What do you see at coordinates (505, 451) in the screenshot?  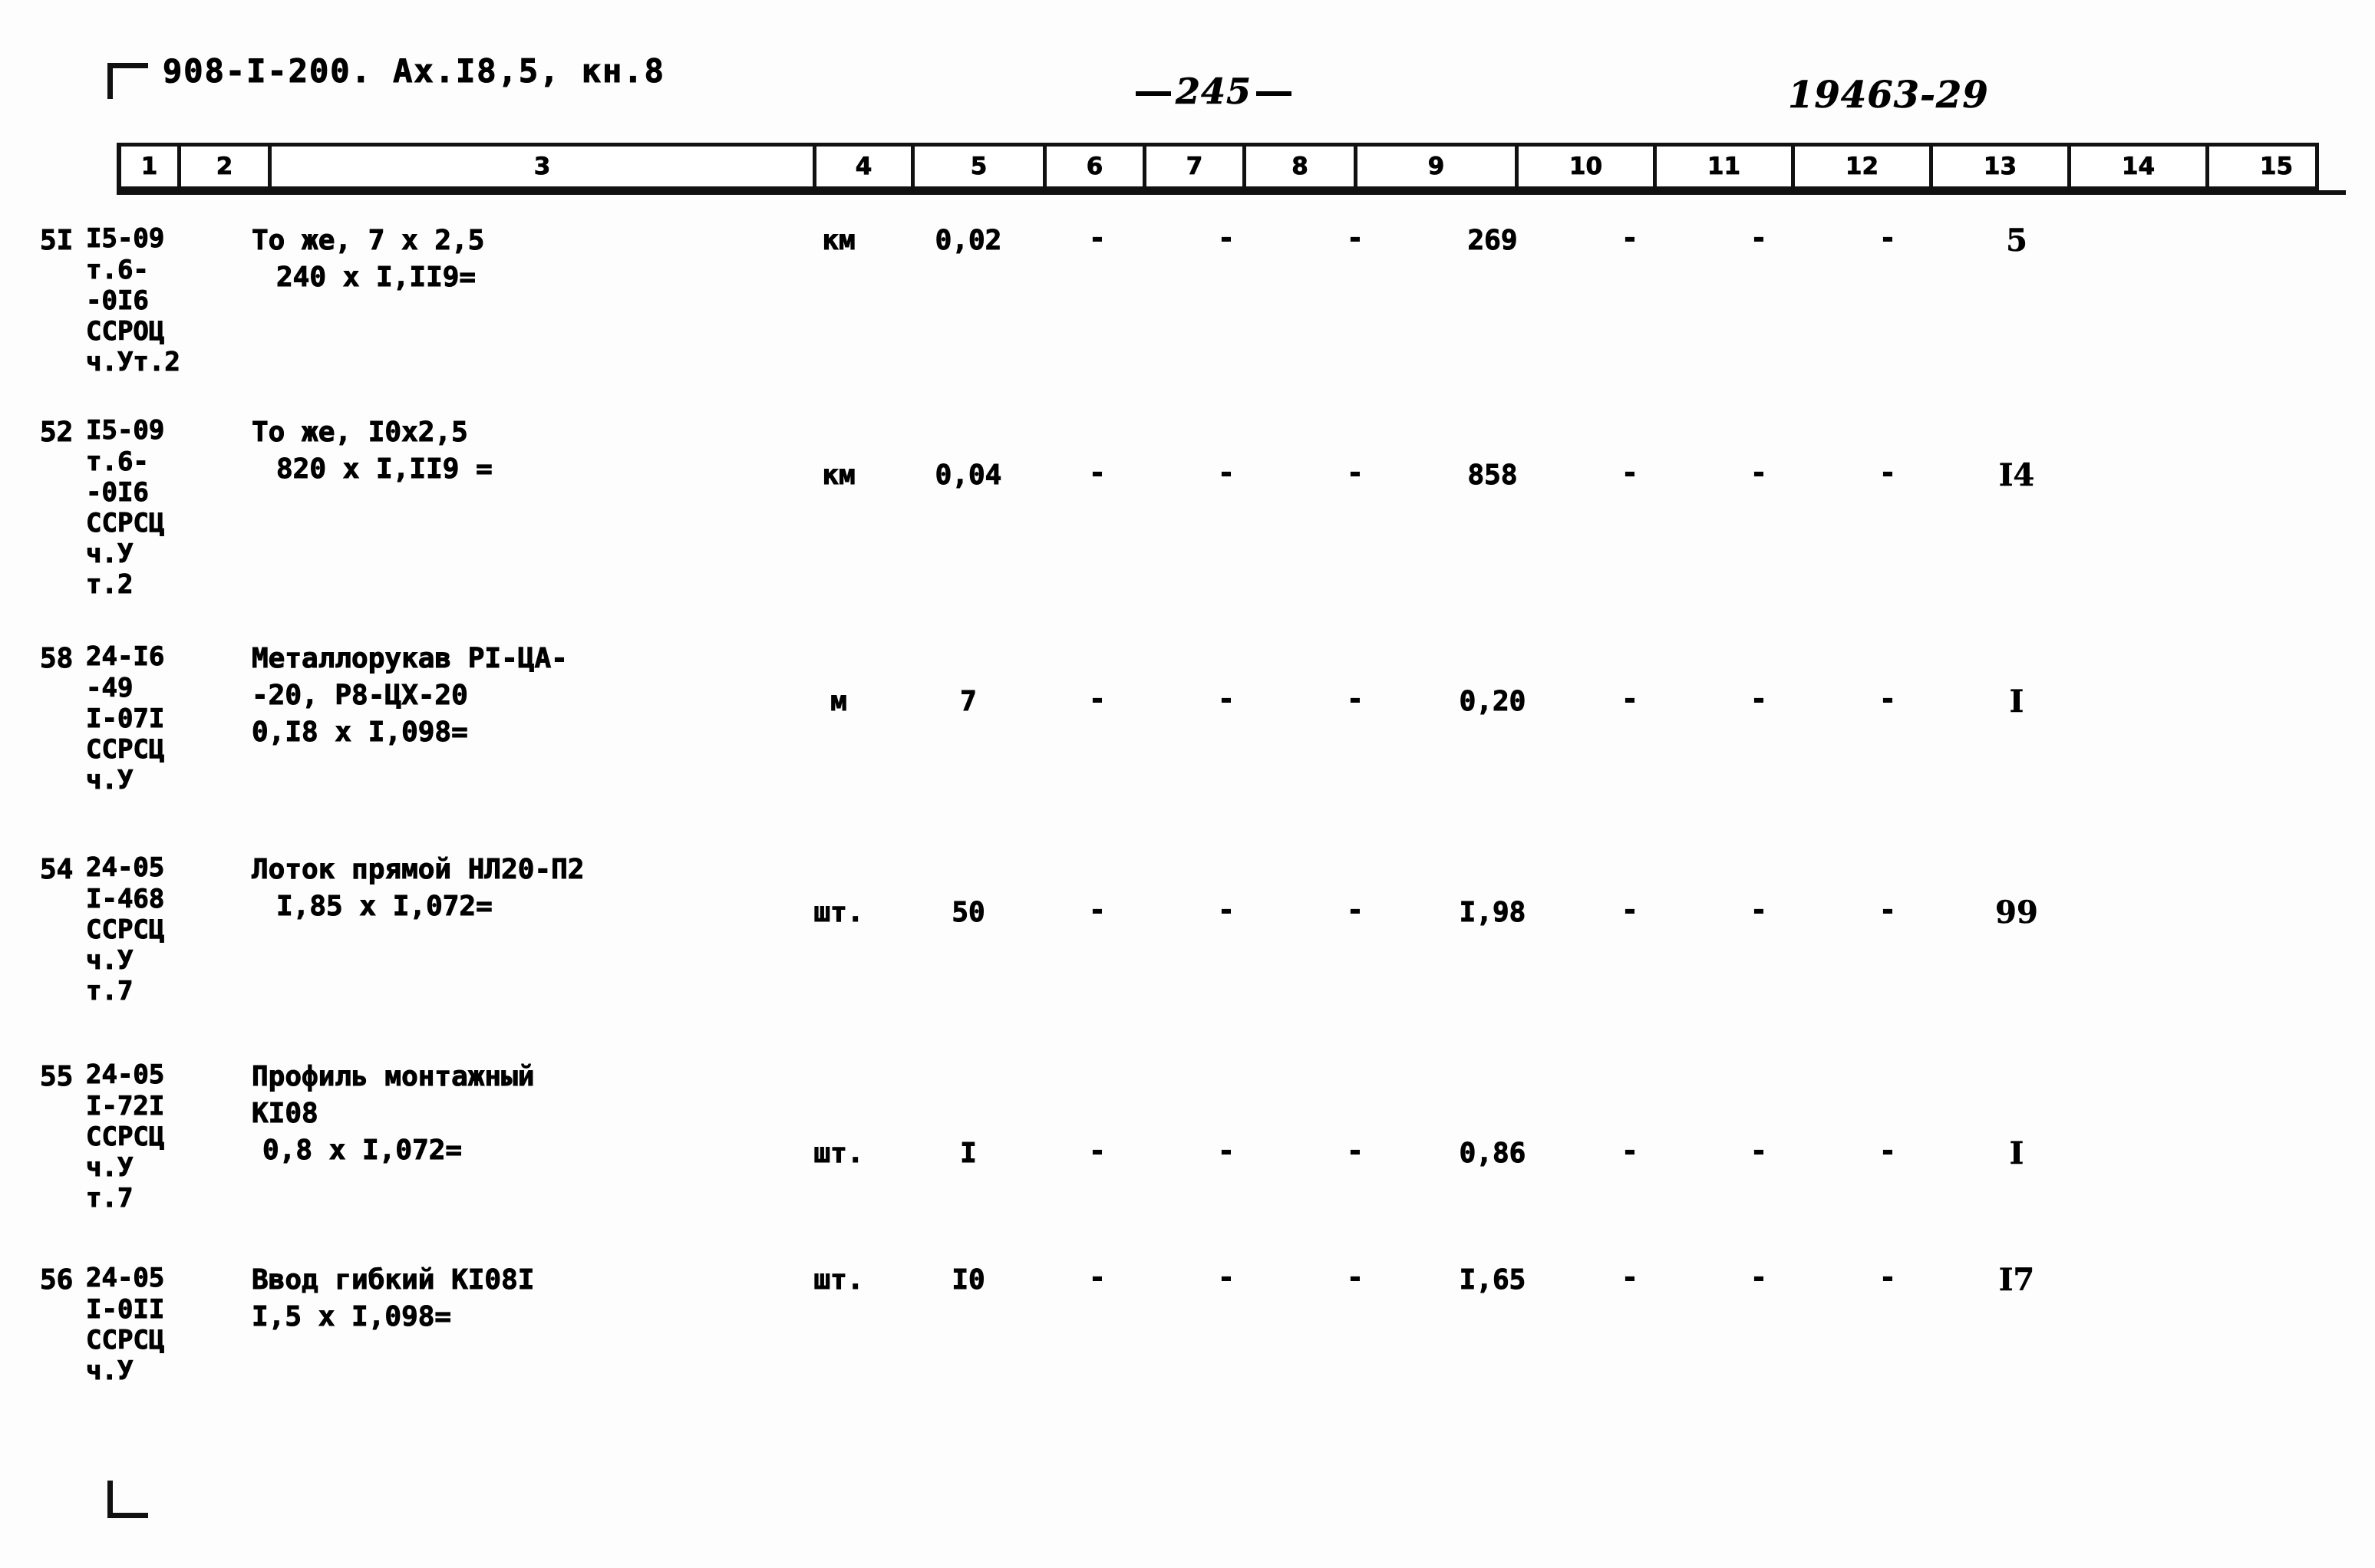 I see `row-description: То же, I0х2,5 820 х I,II9 =` at bounding box center [505, 451].